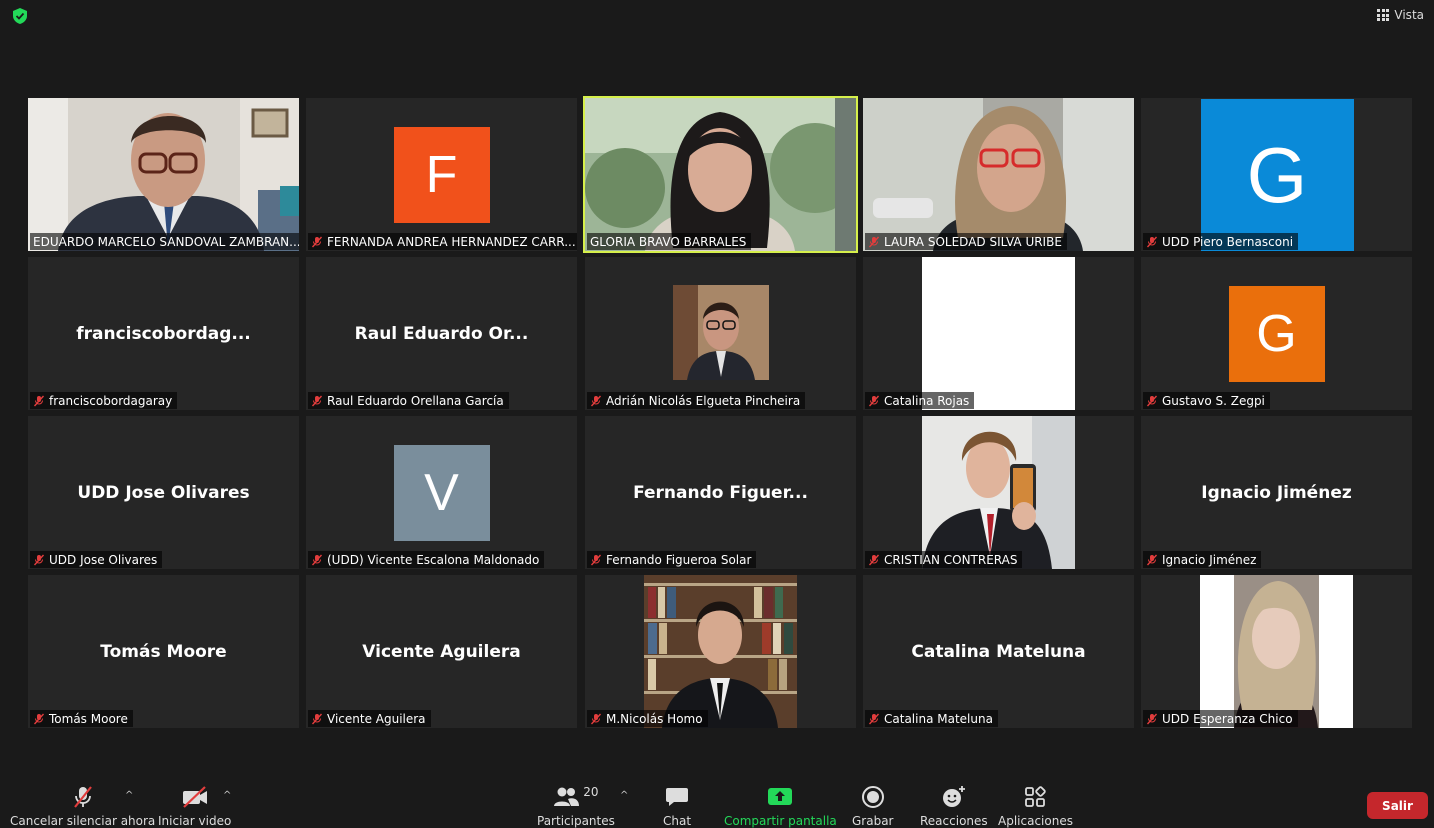  What do you see at coordinates (83, 821) in the screenshot?
I see `mute-label: Cancelar silenciar ahora` at bounding box center [83, 821].